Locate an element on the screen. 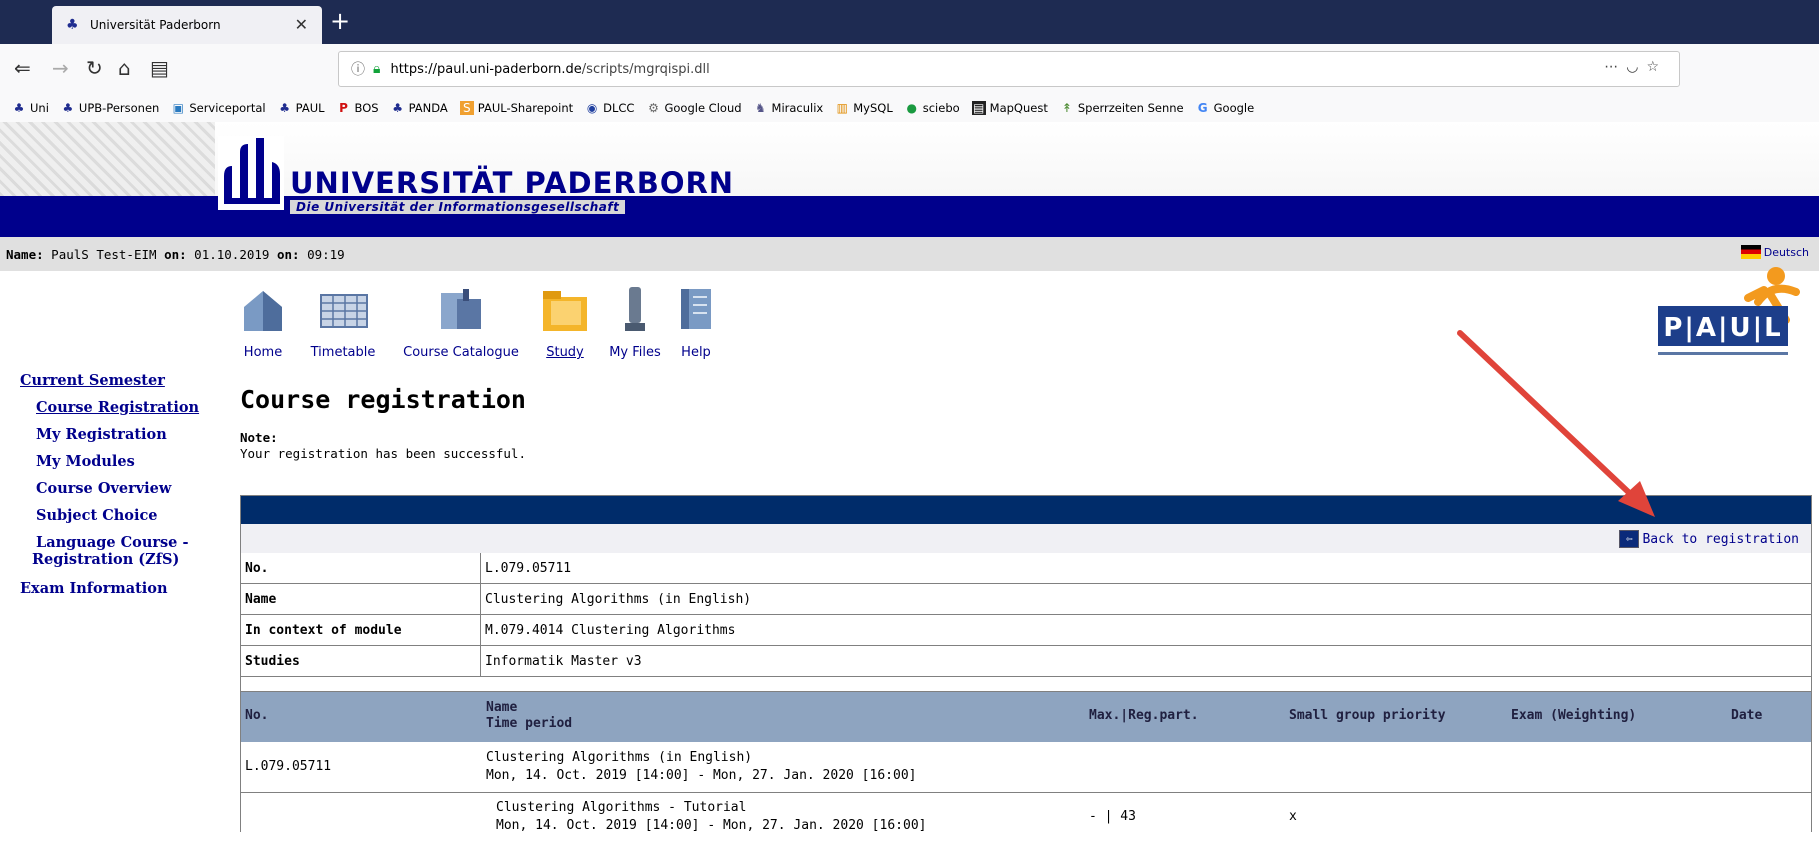  detail-key: No. is located at coordinates (361, 568).